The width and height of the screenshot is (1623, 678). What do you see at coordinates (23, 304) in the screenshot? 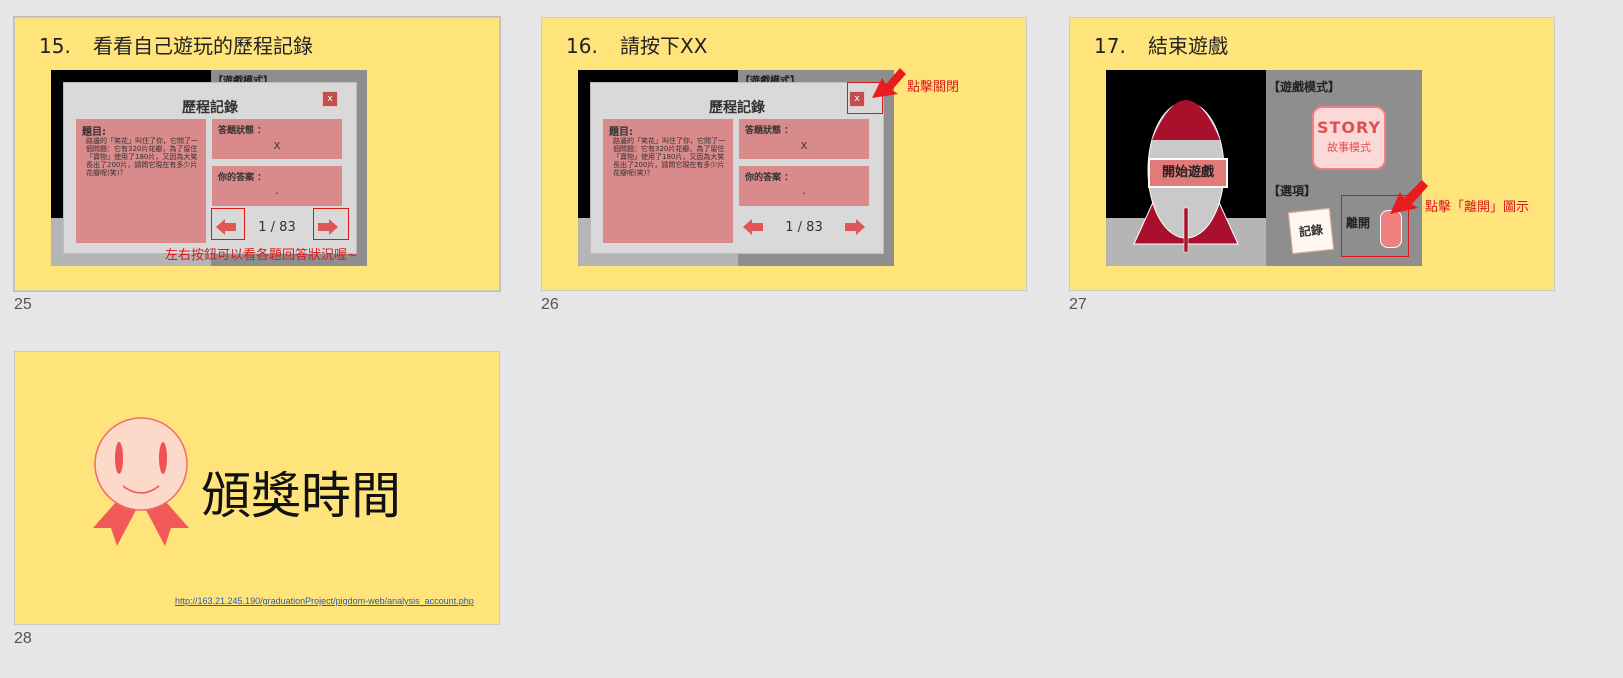
I see `slide-number: 25` at bounding box center [23, 304].